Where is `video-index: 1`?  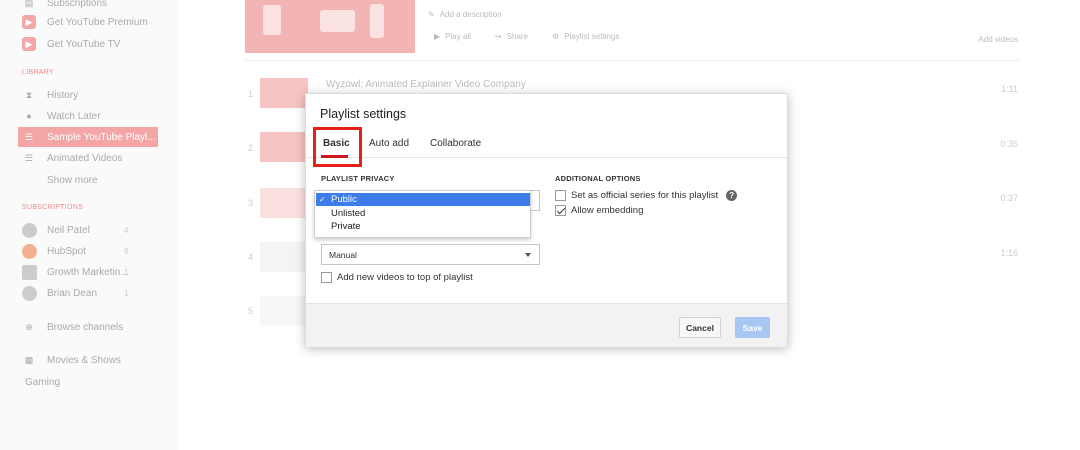 video-index: 1 is located at coordinates (251, 94).